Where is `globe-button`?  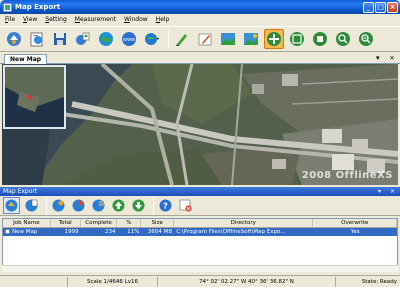 globe-button is located at coordinates (106, 39).